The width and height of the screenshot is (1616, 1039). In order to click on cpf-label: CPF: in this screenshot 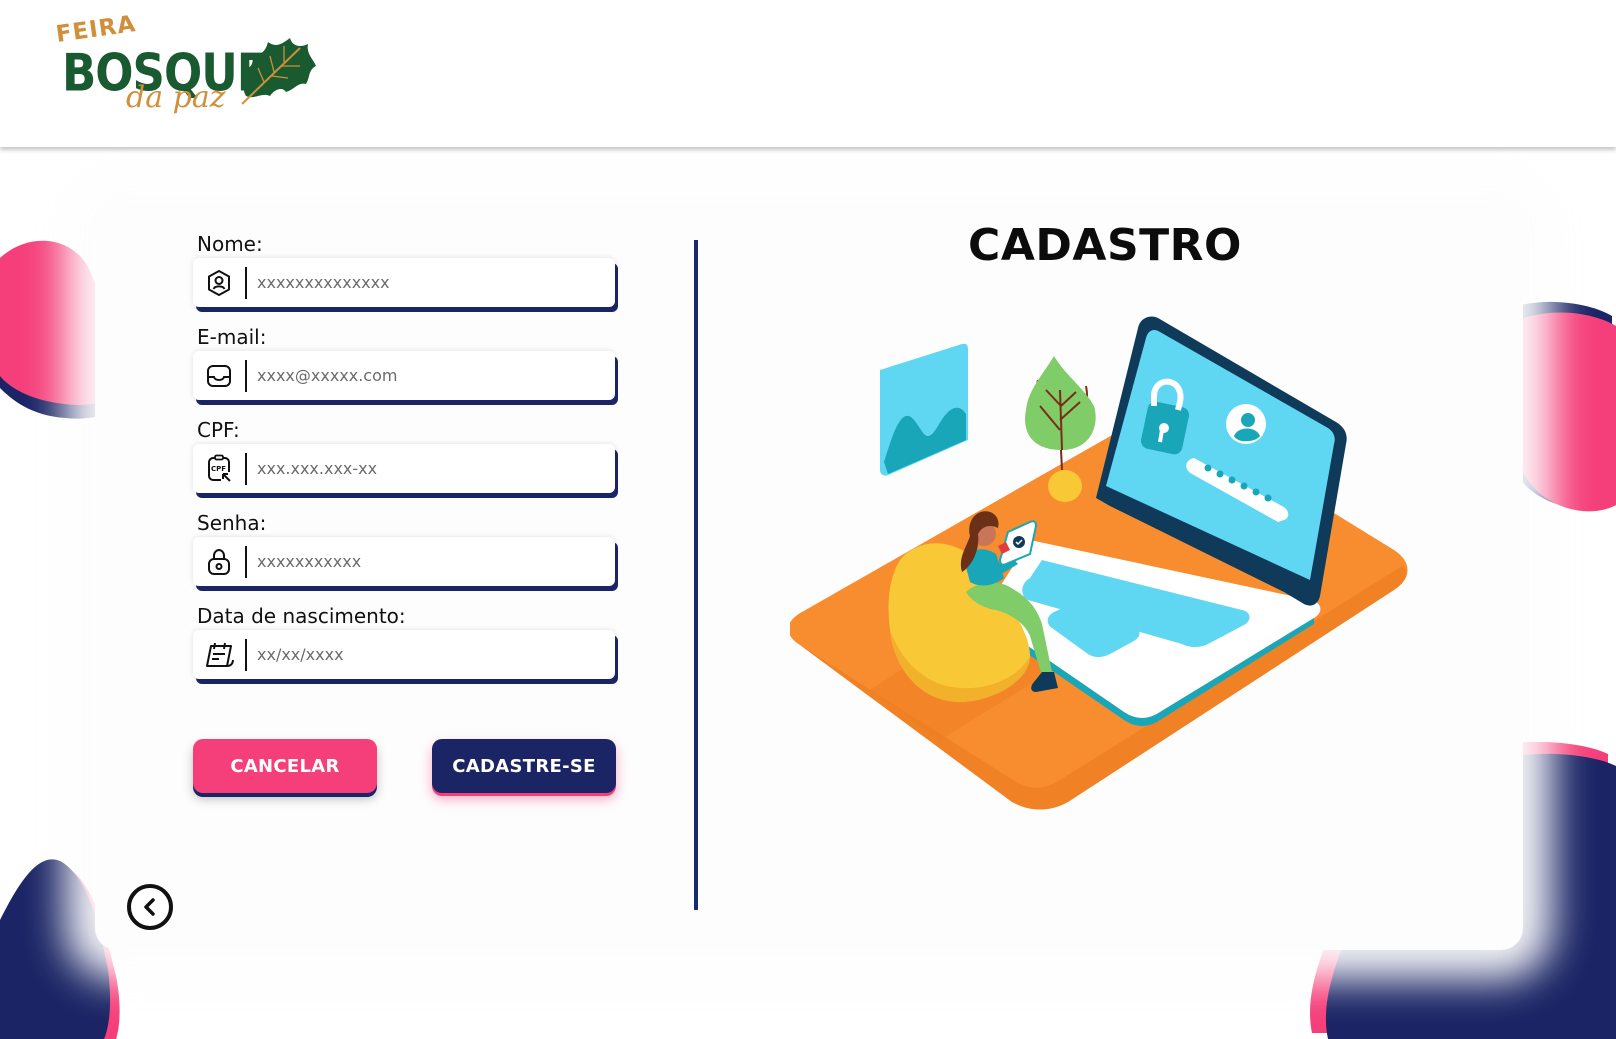, I will do `click(218, 430)`.